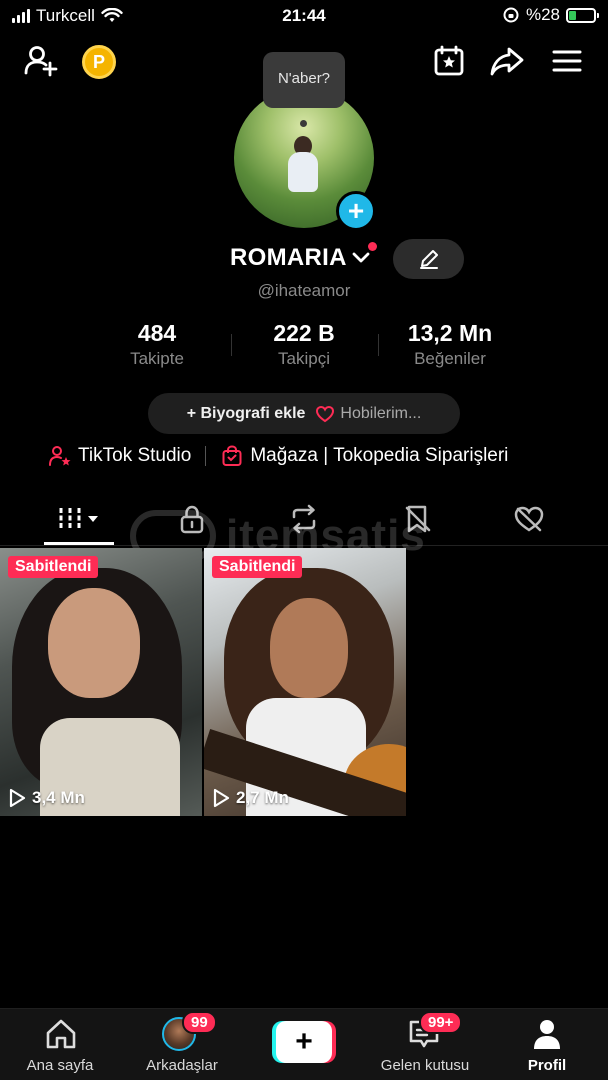 The height and width of the screenshot is (1080, 608). I want to click on stat-label: Beğeniler, so click(450, 358).